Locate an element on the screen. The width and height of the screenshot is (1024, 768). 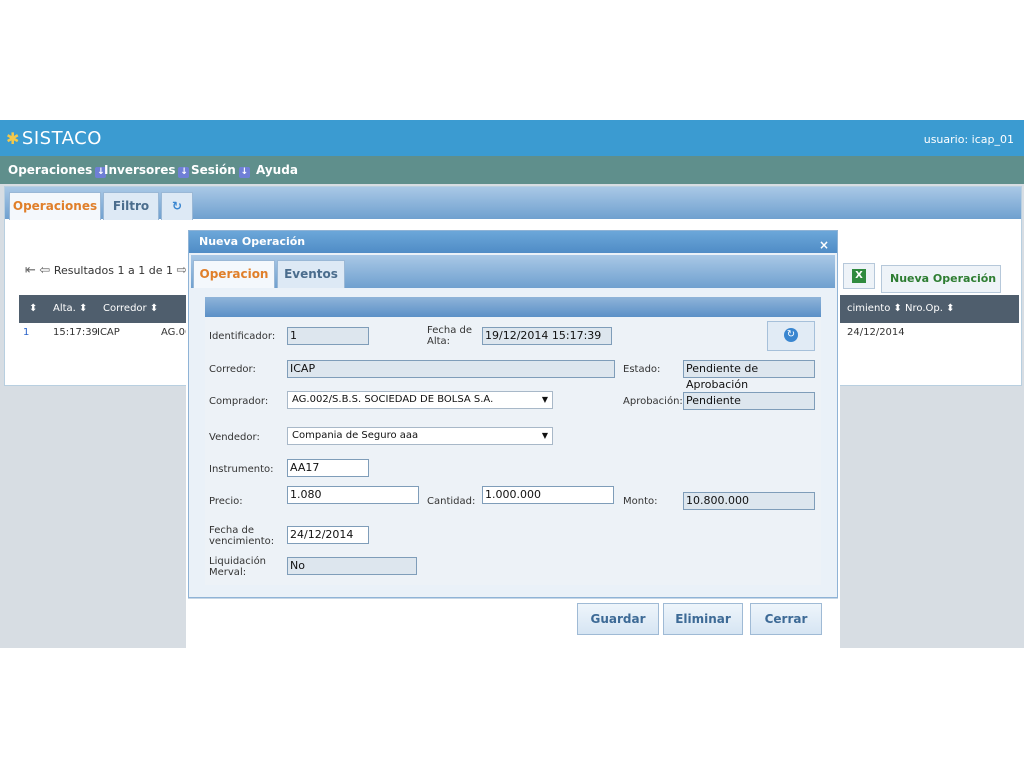
col-alta: Alta. ⬍ is located at coordinates (70, 308).